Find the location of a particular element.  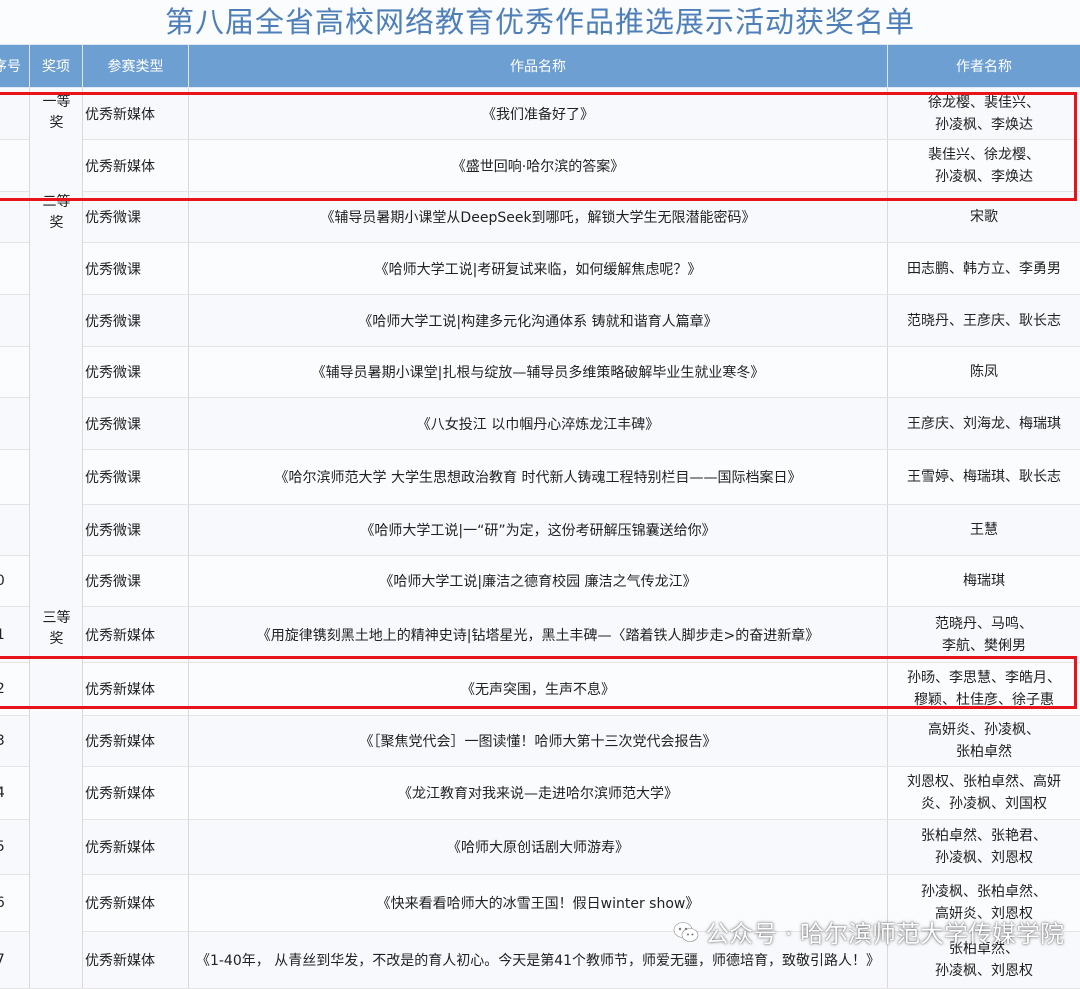

author-line: 穆颖、杜佳彦、徐子惠 is located at coordinates (984, 700).